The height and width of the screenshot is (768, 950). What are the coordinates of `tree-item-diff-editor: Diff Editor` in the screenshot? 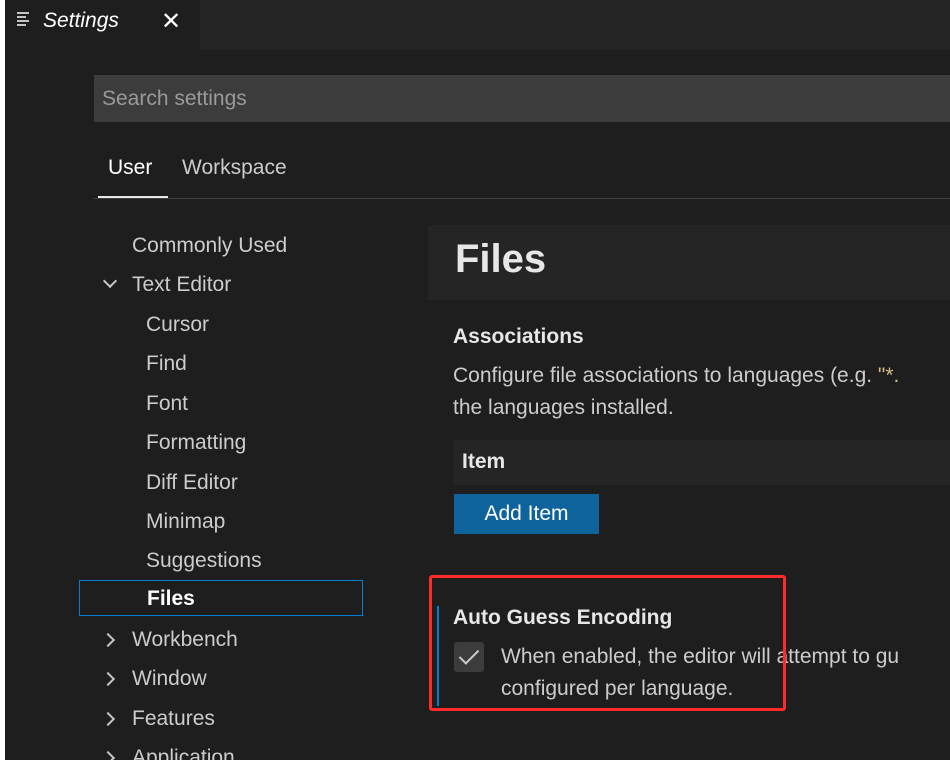 It's located at (192, 483).